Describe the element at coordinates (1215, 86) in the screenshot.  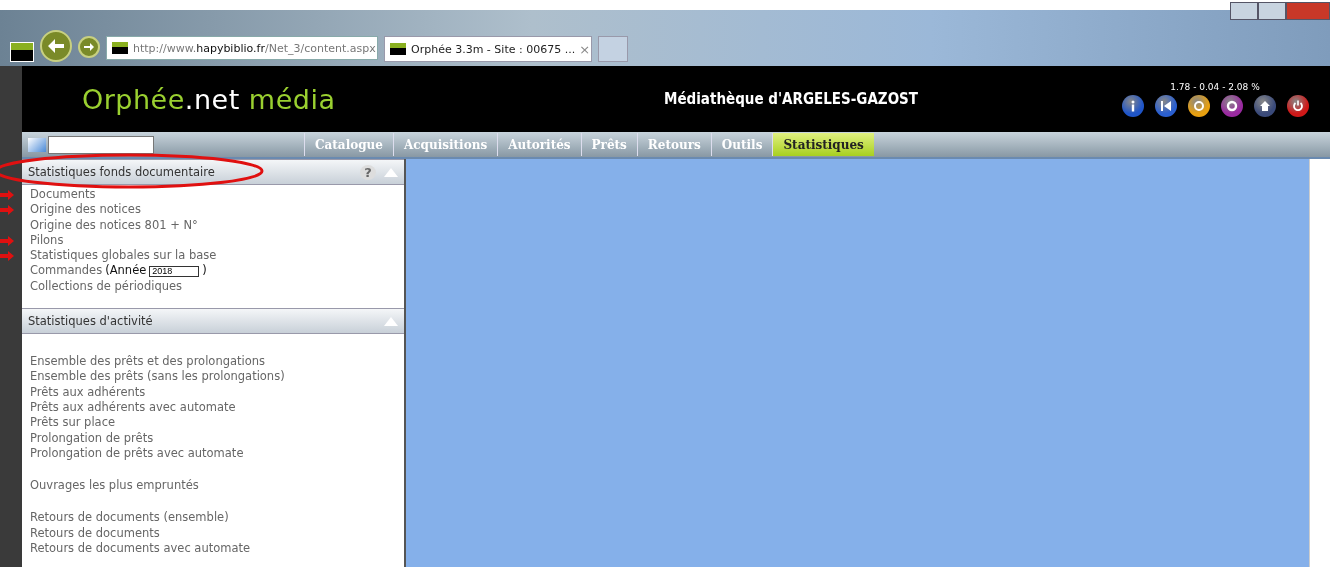
I see `stats-text: 1.78 - 0.04 - 2.08 %` at that location.